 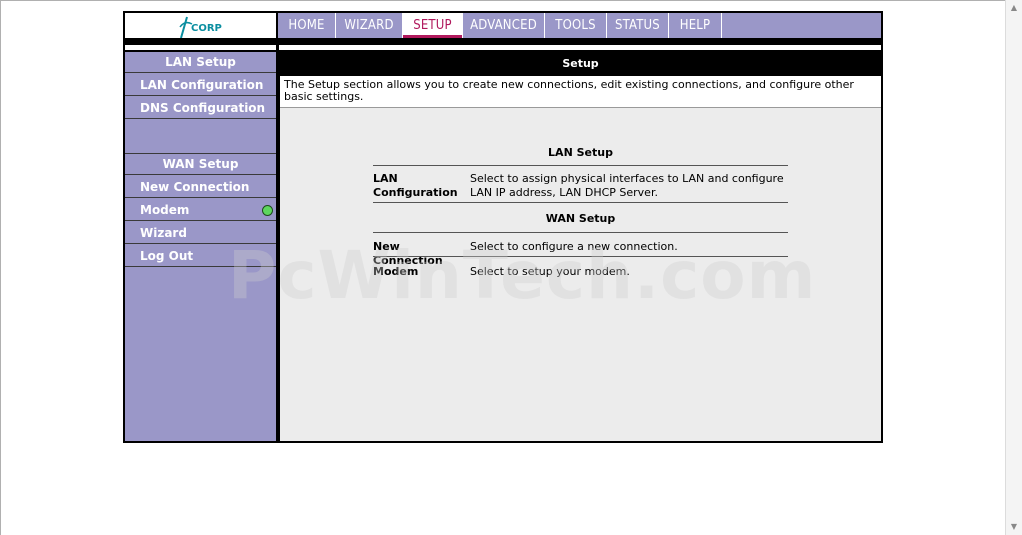 What do you see at coordinates (550, 271) in the screenshot?
I see `row-text-modem: Select to setup your modem.` at bounding box center [550, 271].